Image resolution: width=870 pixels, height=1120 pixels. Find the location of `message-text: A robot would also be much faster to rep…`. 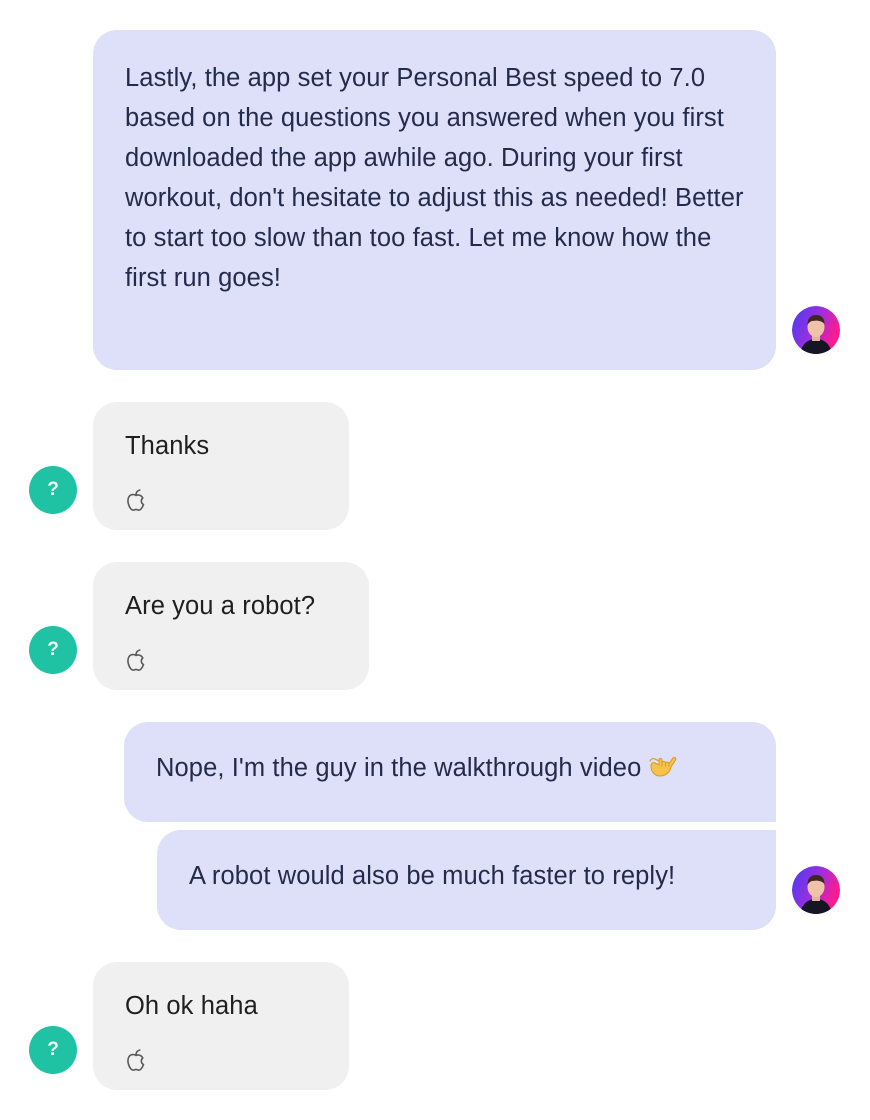

message-text: A robot would also be much faster to rep… is located at coordinates (432, 876).